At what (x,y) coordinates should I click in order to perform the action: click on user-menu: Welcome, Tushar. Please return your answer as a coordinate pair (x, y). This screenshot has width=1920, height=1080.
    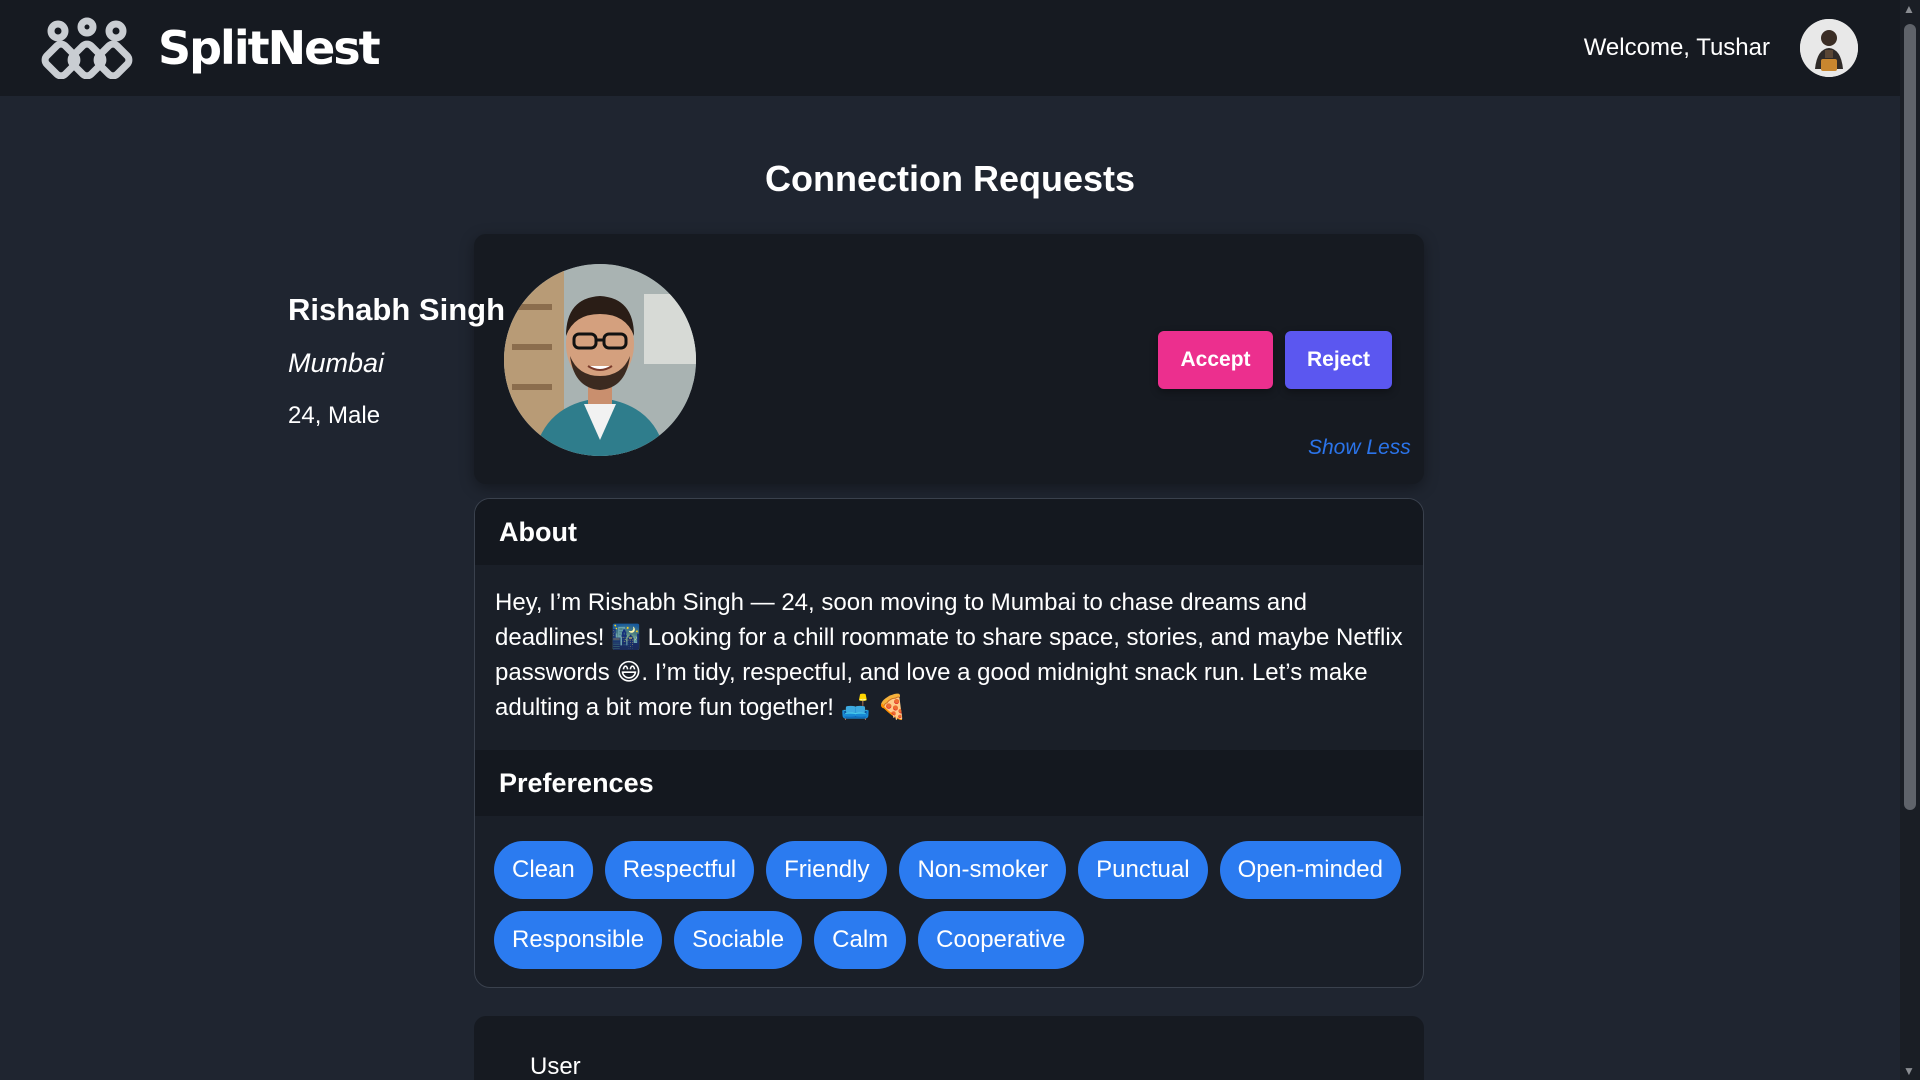
    Looking at the image, I should click on (1721, 48).